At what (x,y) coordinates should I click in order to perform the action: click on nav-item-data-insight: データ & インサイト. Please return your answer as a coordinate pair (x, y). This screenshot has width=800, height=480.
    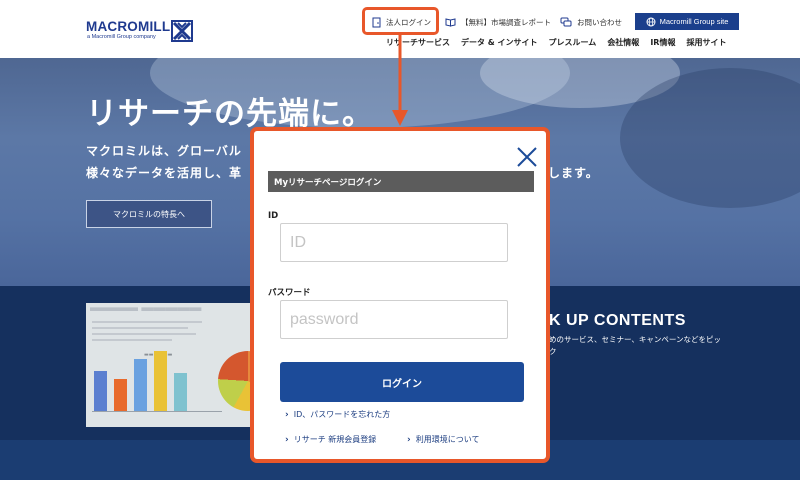
    Looking at the image, I should click on (499, 42).